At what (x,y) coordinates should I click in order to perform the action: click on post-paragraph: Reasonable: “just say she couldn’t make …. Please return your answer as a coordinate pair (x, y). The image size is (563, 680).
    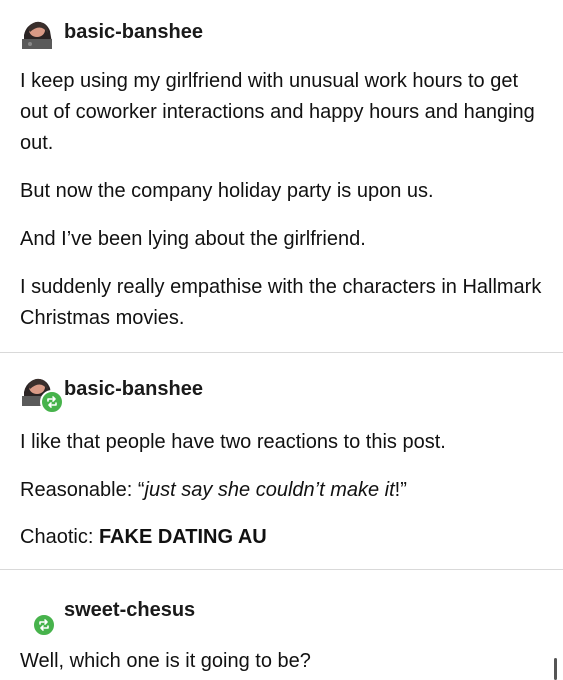
    Looking at the image, I should click on (285, 490).